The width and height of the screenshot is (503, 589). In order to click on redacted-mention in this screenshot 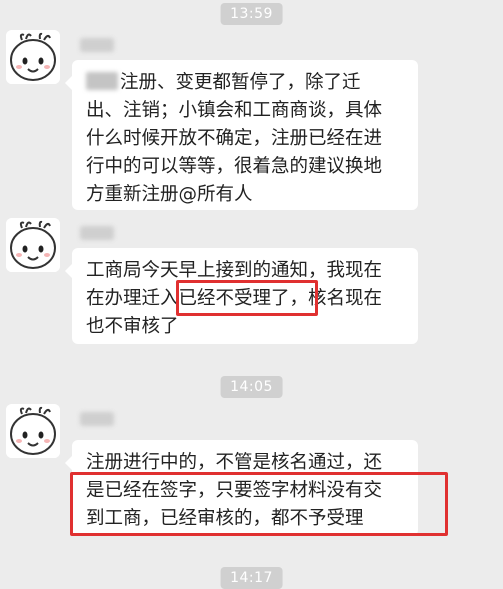, I will do `click(102, 81)`.